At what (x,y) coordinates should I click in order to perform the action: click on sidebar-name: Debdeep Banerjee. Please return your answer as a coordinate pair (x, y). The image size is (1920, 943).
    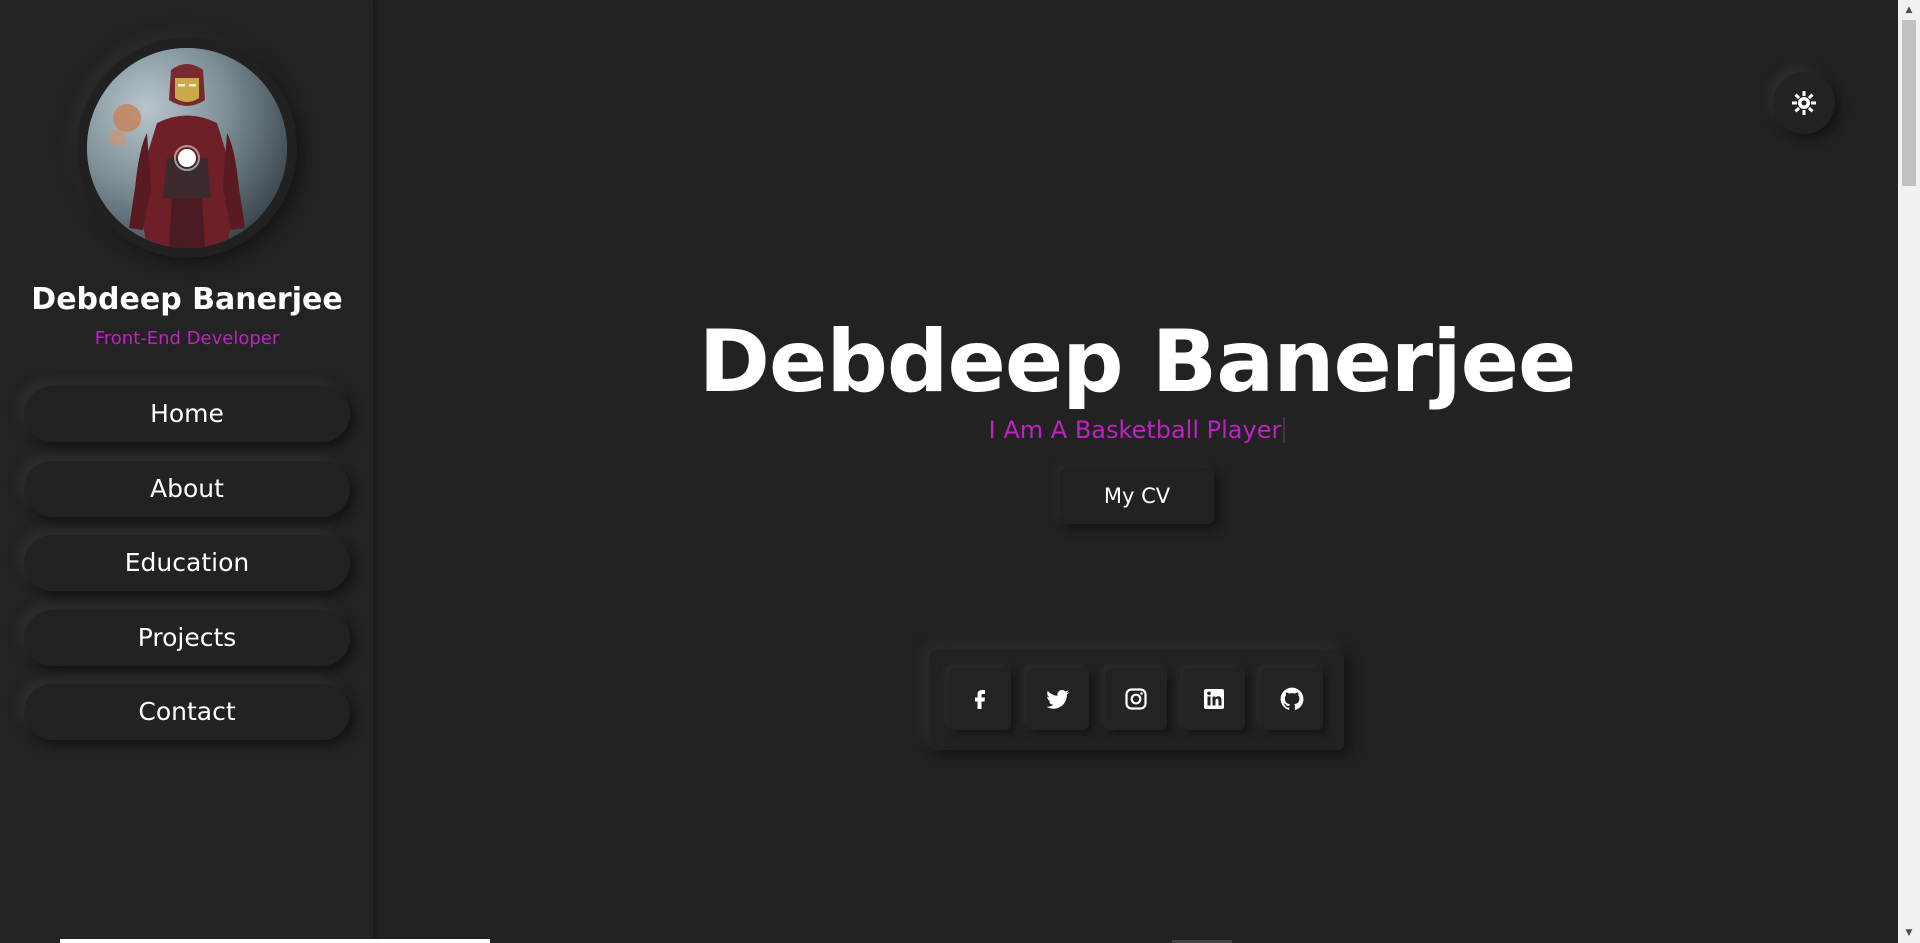
    Looking at the image, I should click on (187, 299).